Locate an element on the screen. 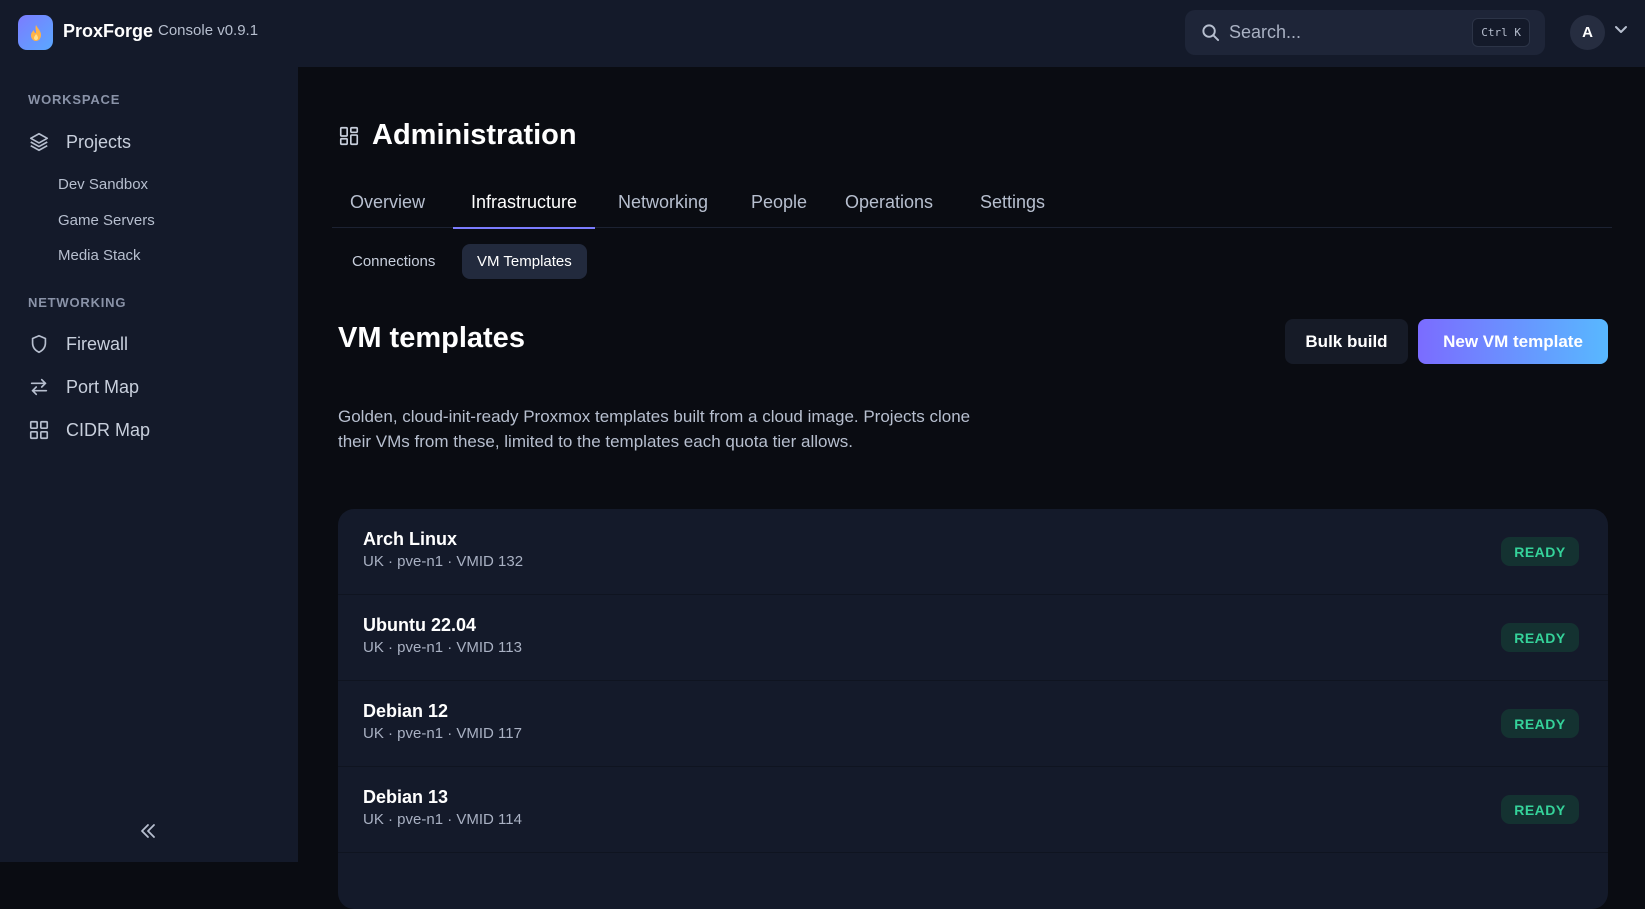  app-logo is located at coordinates (35, 32).